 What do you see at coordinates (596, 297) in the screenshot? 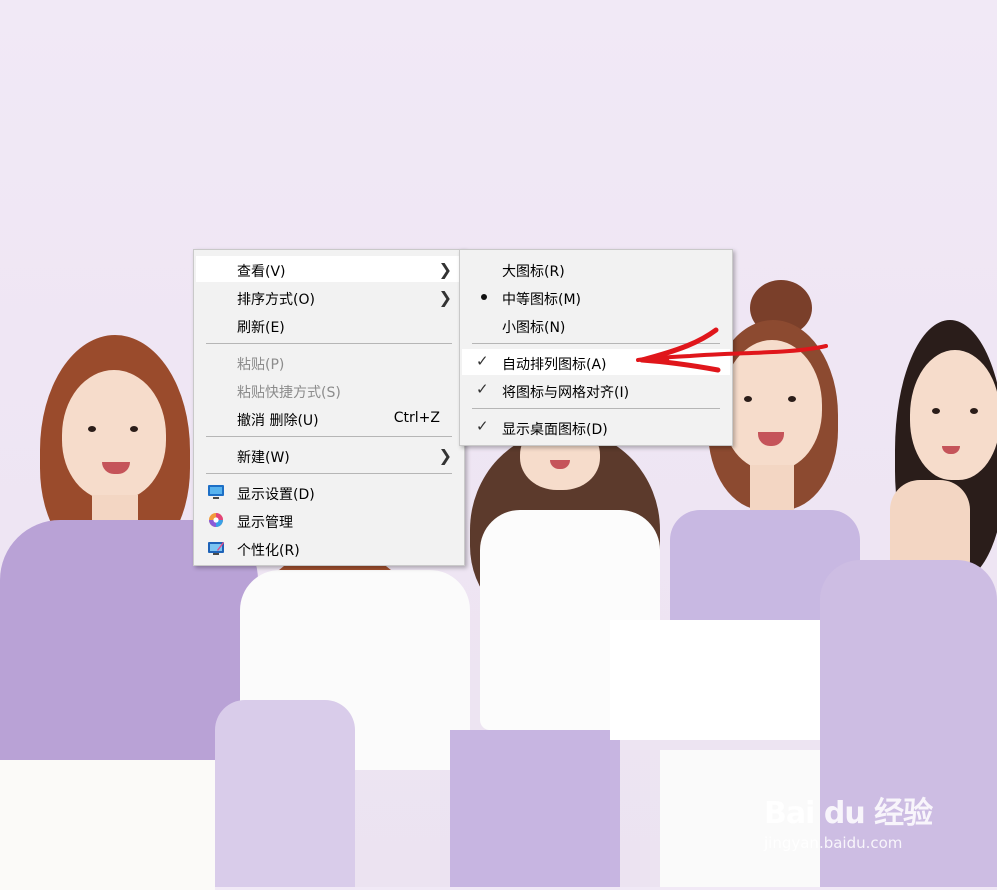
I see `submenu-item-medium-icons: 中等图标(M)` at bounding box center [596, 297].